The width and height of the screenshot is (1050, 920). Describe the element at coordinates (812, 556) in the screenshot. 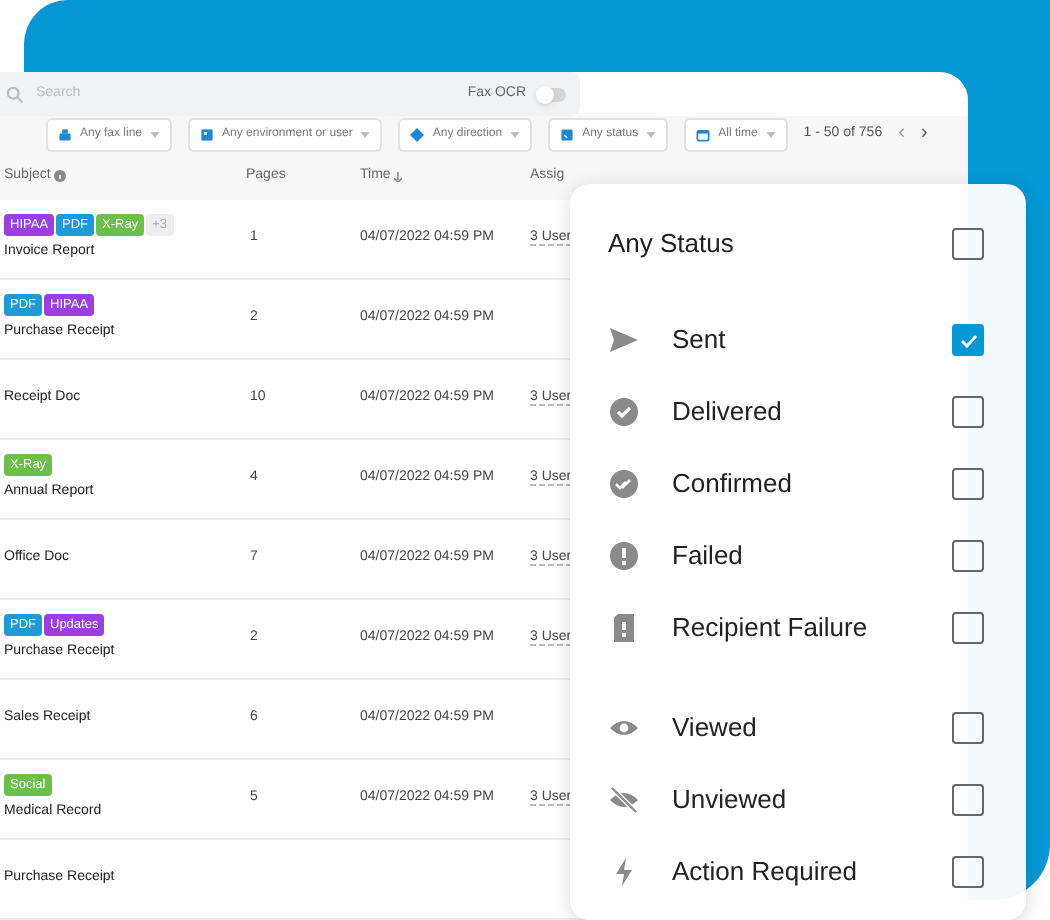

I see `menu-option-label: Failed` at that location.